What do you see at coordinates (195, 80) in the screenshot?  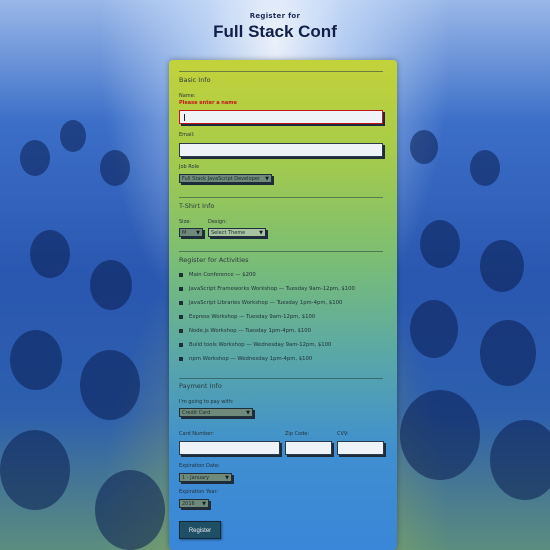 I see `section-title-basic-info: Basic Info` at bounding box center [195, 80].